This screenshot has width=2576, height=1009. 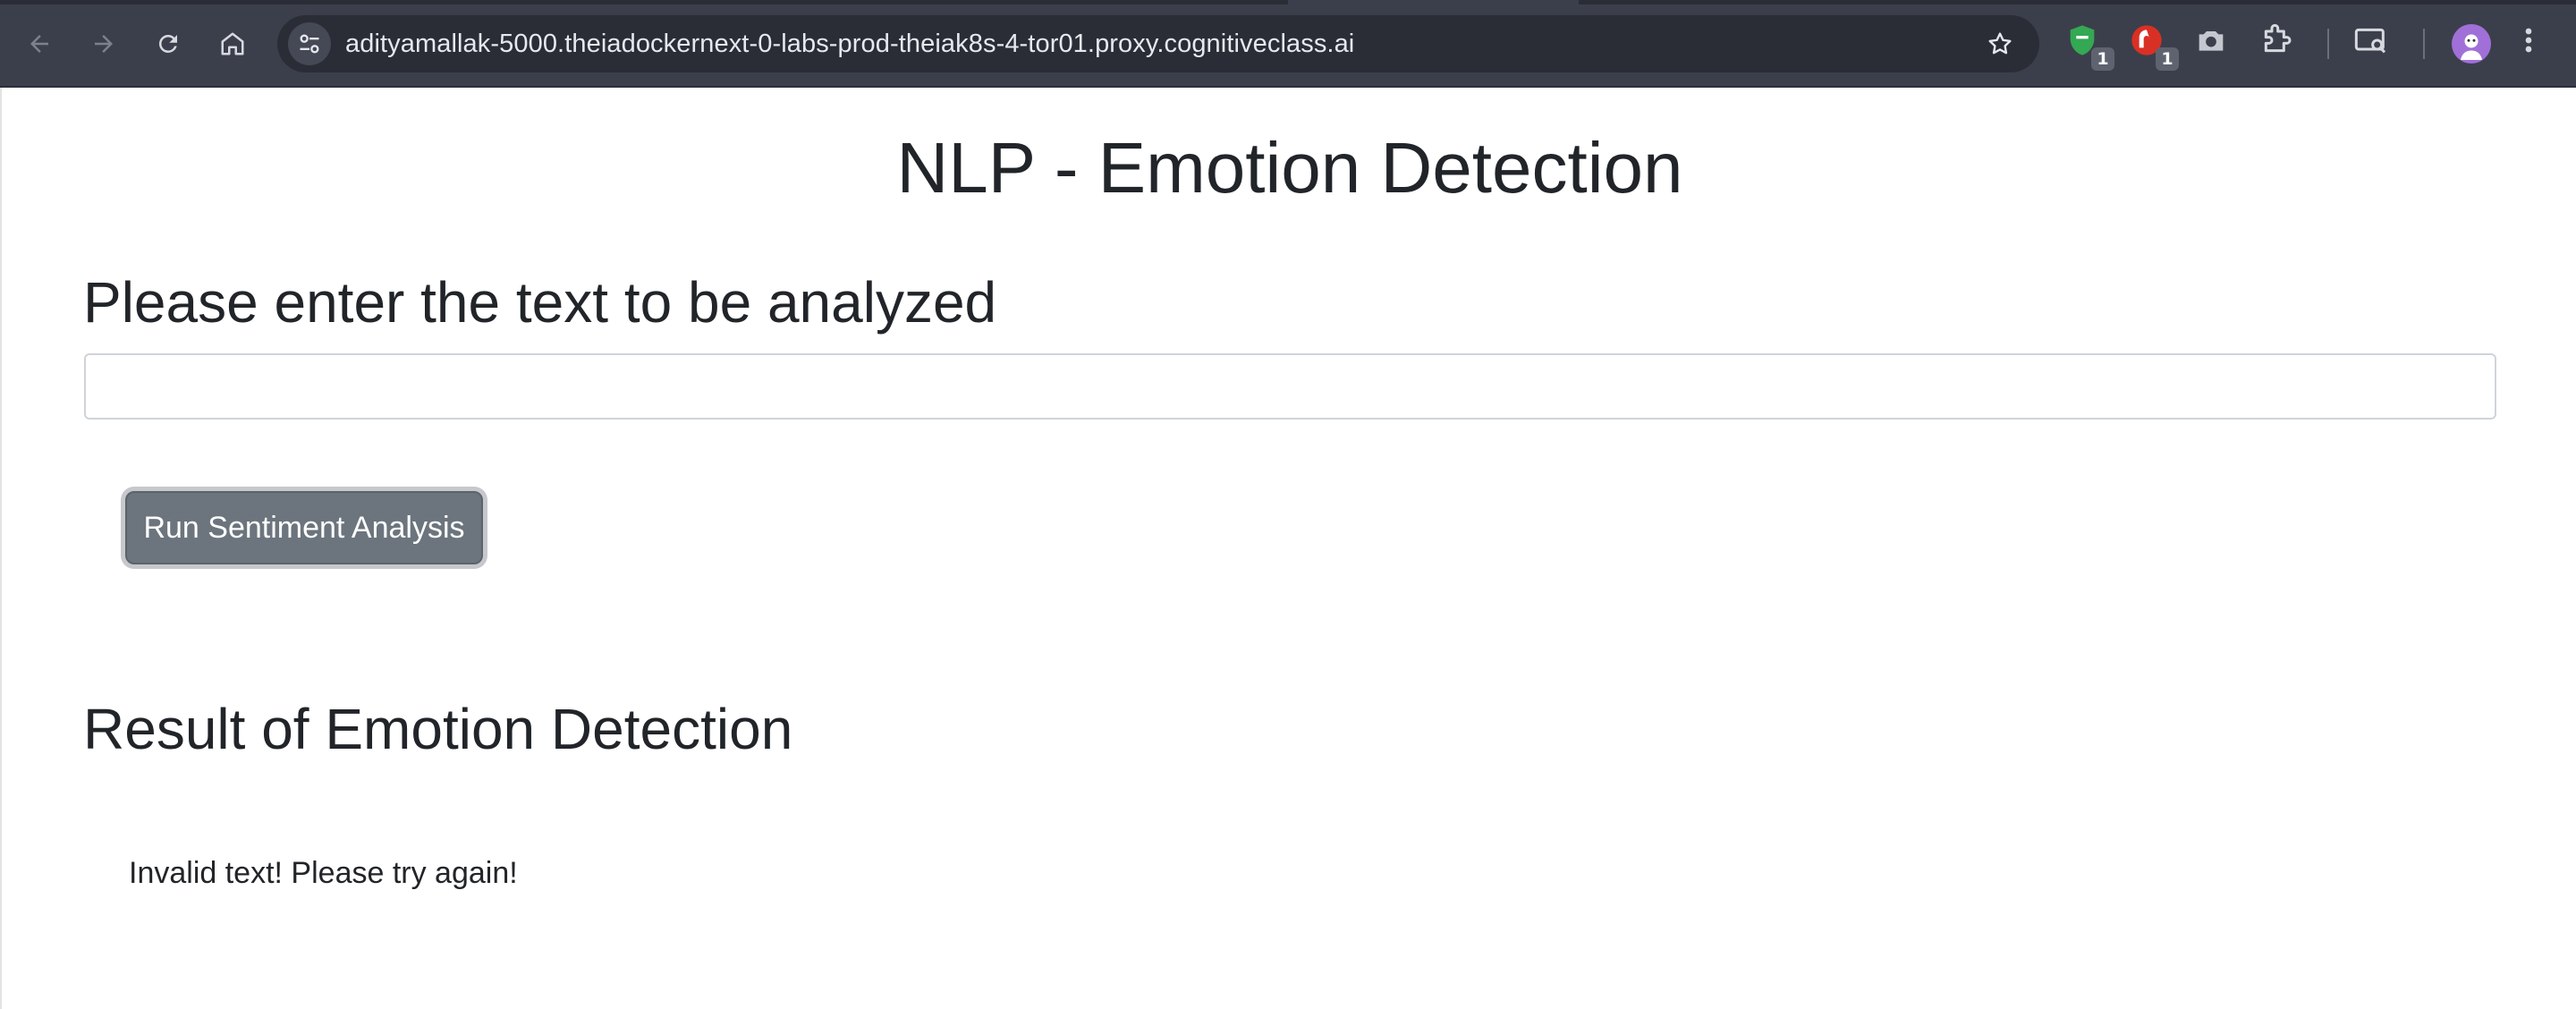 I want to click on shield-extension-button: 1, so click(x=2089, y=46).